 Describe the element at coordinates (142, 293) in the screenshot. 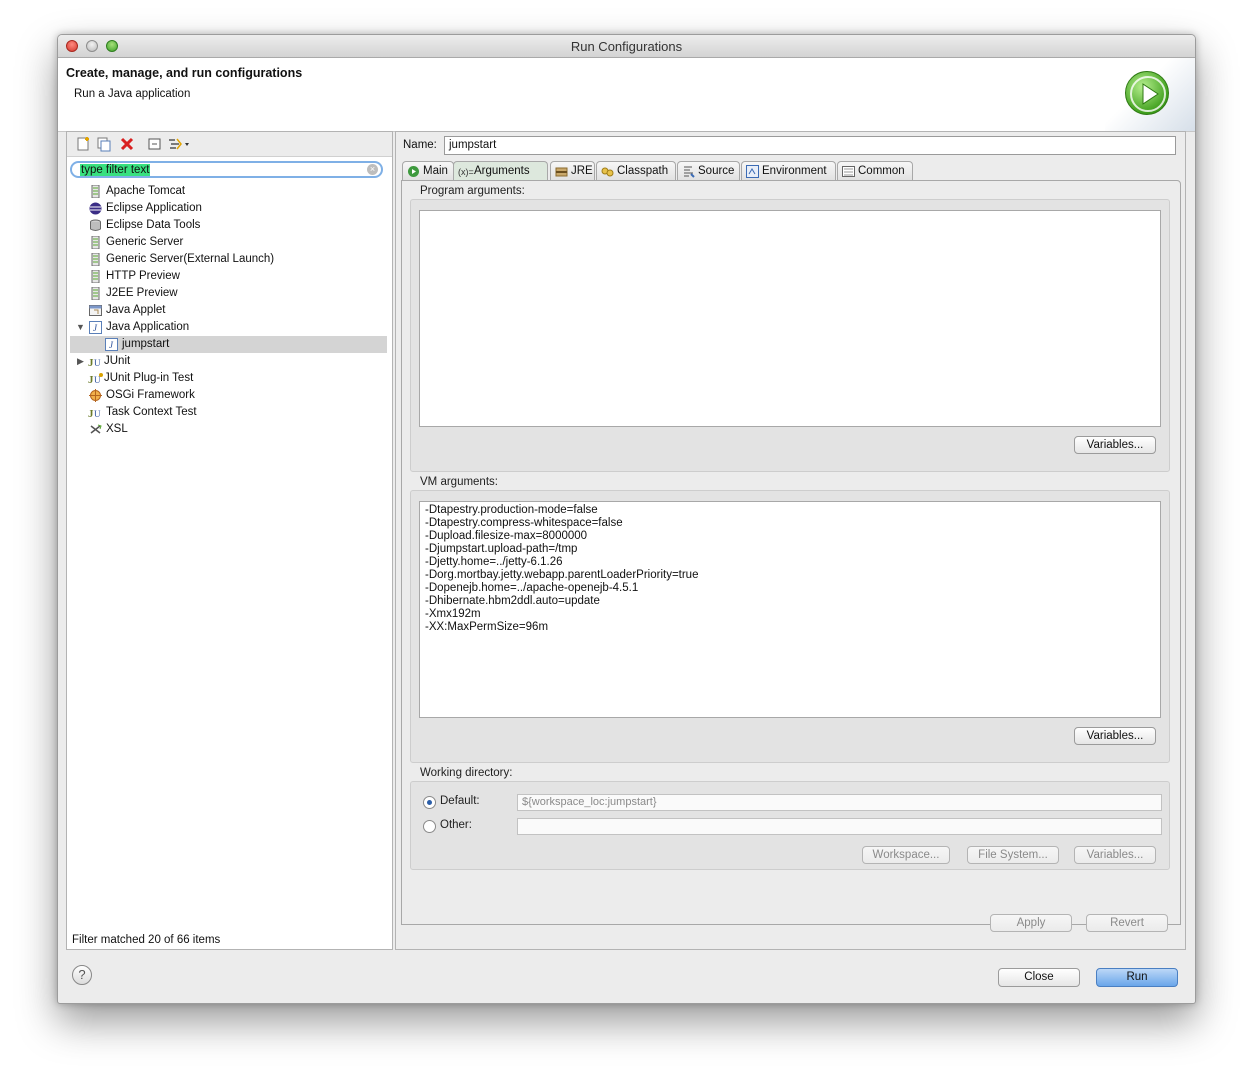

I see `tree-item-label: J2EE Preview` at that location.